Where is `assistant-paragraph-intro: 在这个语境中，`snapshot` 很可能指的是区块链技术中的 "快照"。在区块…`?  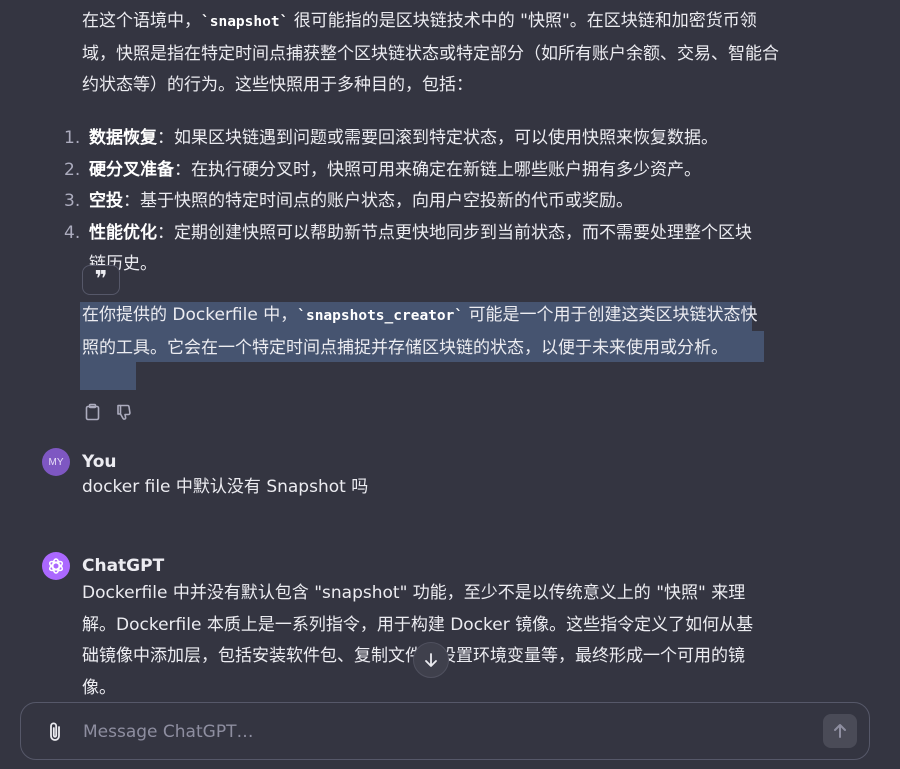 assistant-paragraph-intro: 在这个语境中，`snapshot` 很可能指的是区块链技术中的 "快照"。在区块… is located at coordinates (432, 54).